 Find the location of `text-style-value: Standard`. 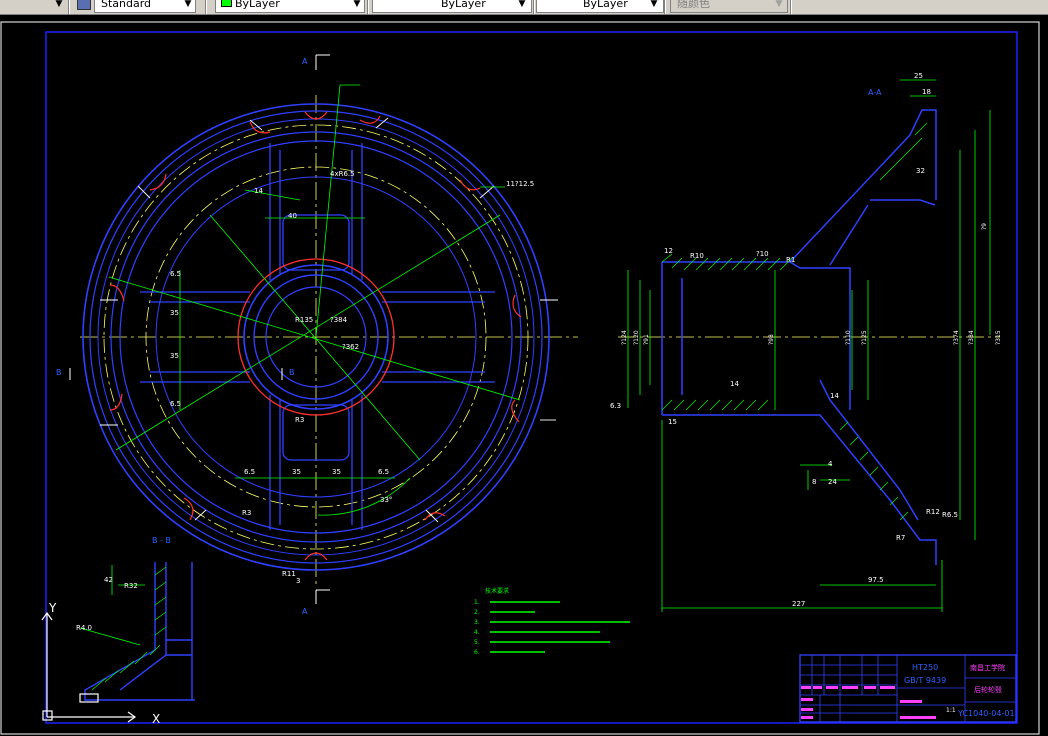

text-style-value: Standard is located at coordinates (126, 5).